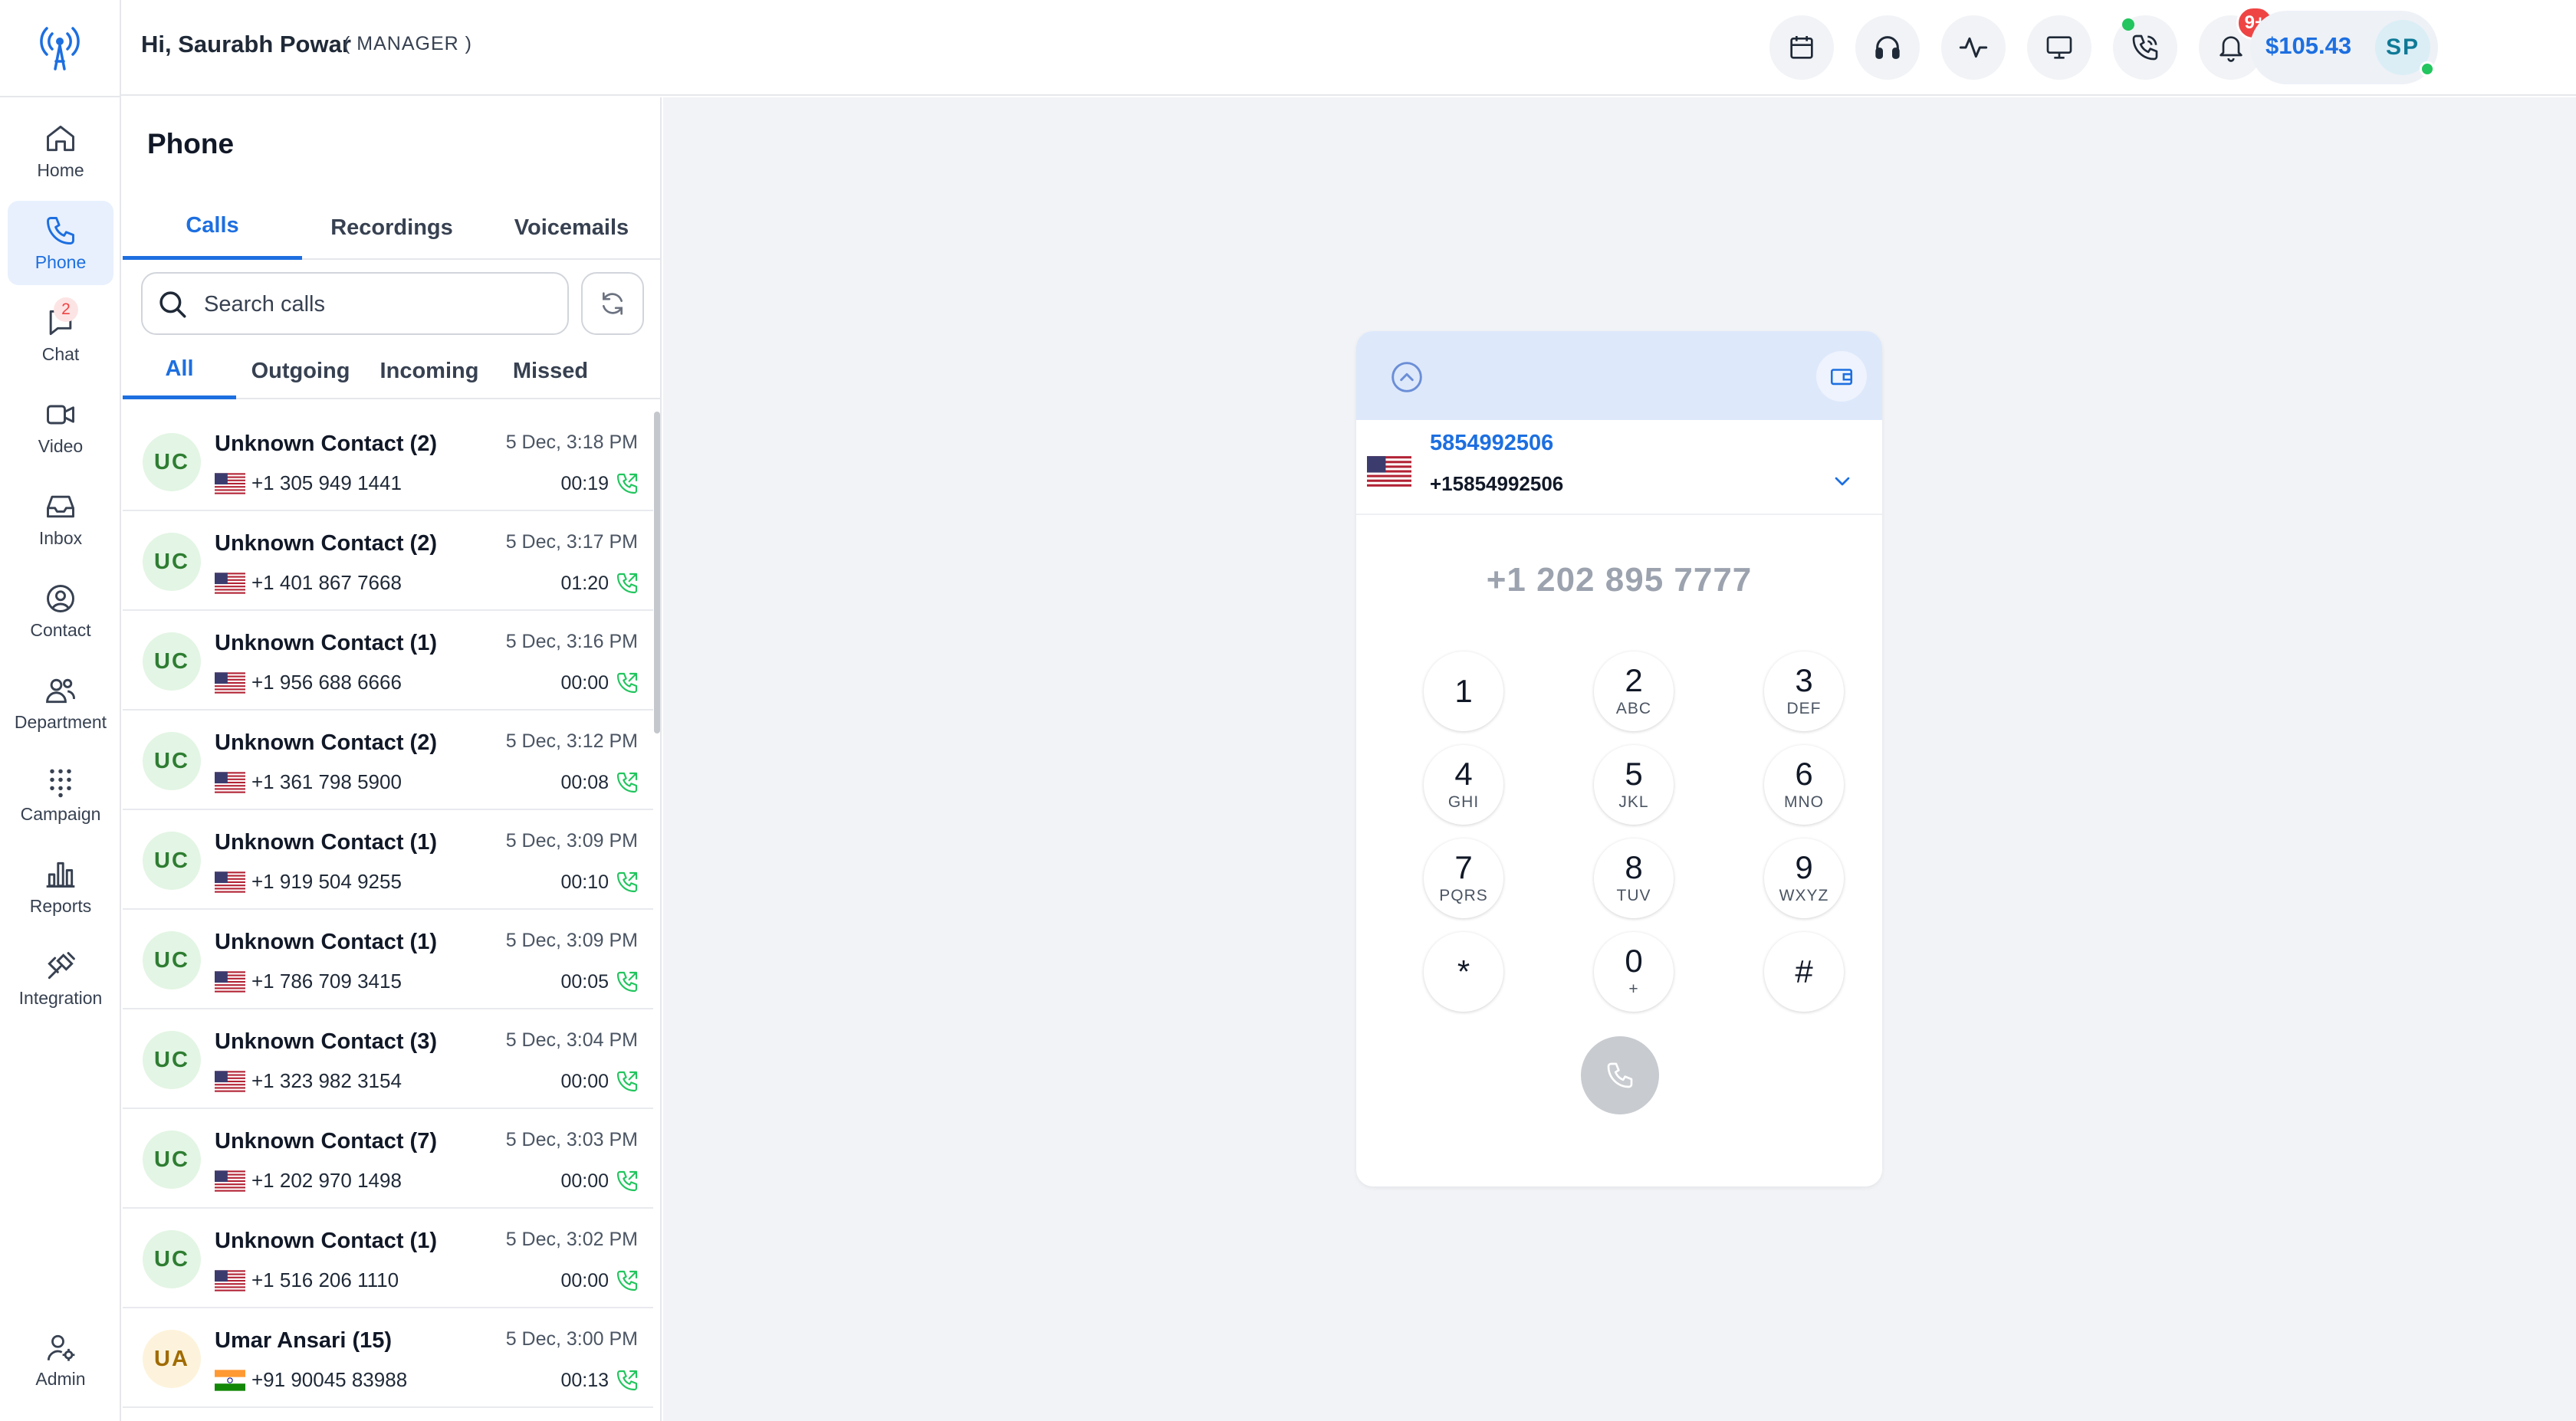 This screenshot has width=2576, height=1421. I want to click on call-status-button, so click(2145, 47).